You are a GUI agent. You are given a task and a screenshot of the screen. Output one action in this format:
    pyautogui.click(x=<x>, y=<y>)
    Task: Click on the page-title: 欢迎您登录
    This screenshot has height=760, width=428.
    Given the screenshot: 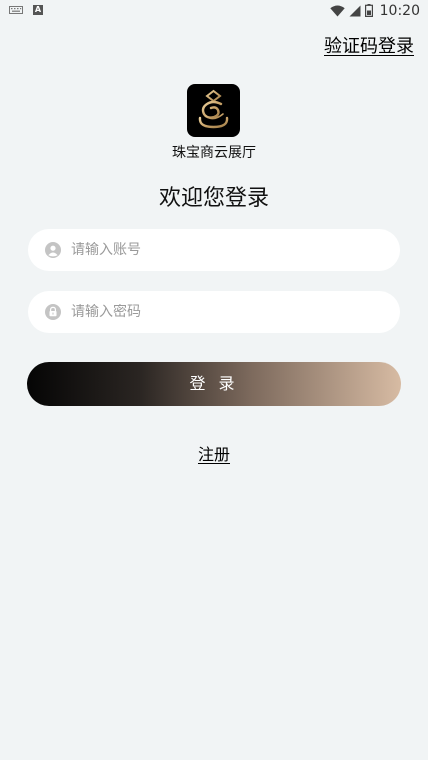 What is the action you would take?
    pyautogui.click(x=213, y=198)
    